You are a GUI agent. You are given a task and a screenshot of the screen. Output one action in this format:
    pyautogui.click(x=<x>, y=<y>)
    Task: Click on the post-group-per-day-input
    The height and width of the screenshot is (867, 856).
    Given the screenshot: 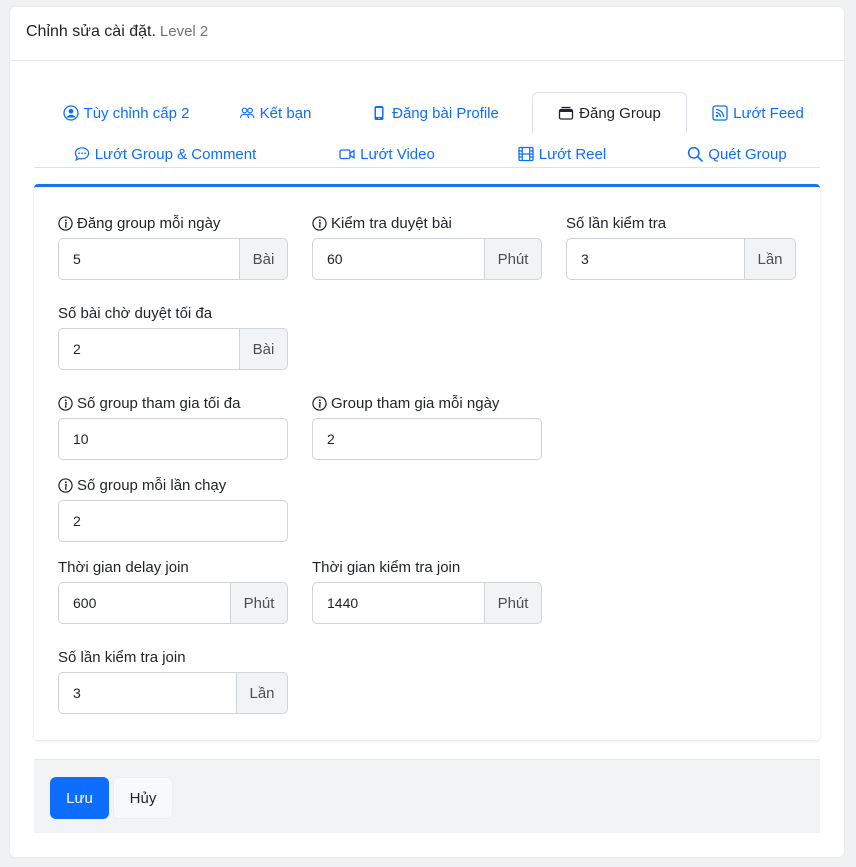 What is the action you would take?
    pyautogui.click(x=149, y=259)
    